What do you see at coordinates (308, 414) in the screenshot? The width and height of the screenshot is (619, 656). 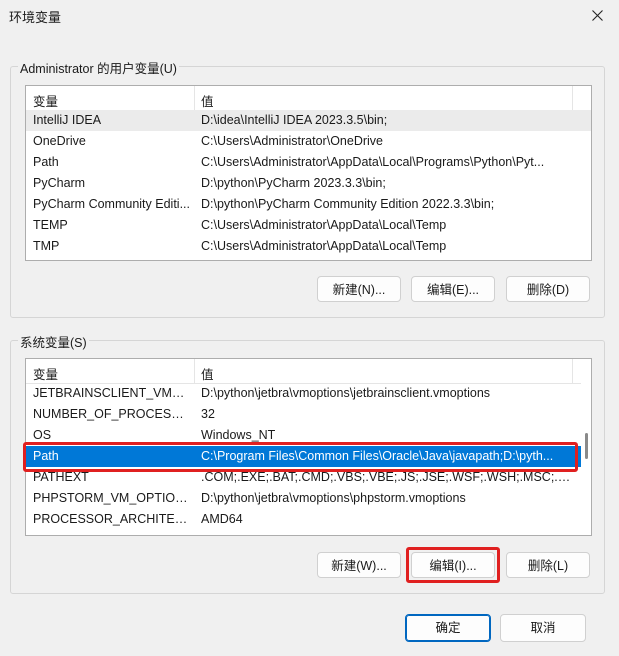 I see `list-item: NUMBER_OF_PROCESSORS 32` at bounding box center [308, 414].